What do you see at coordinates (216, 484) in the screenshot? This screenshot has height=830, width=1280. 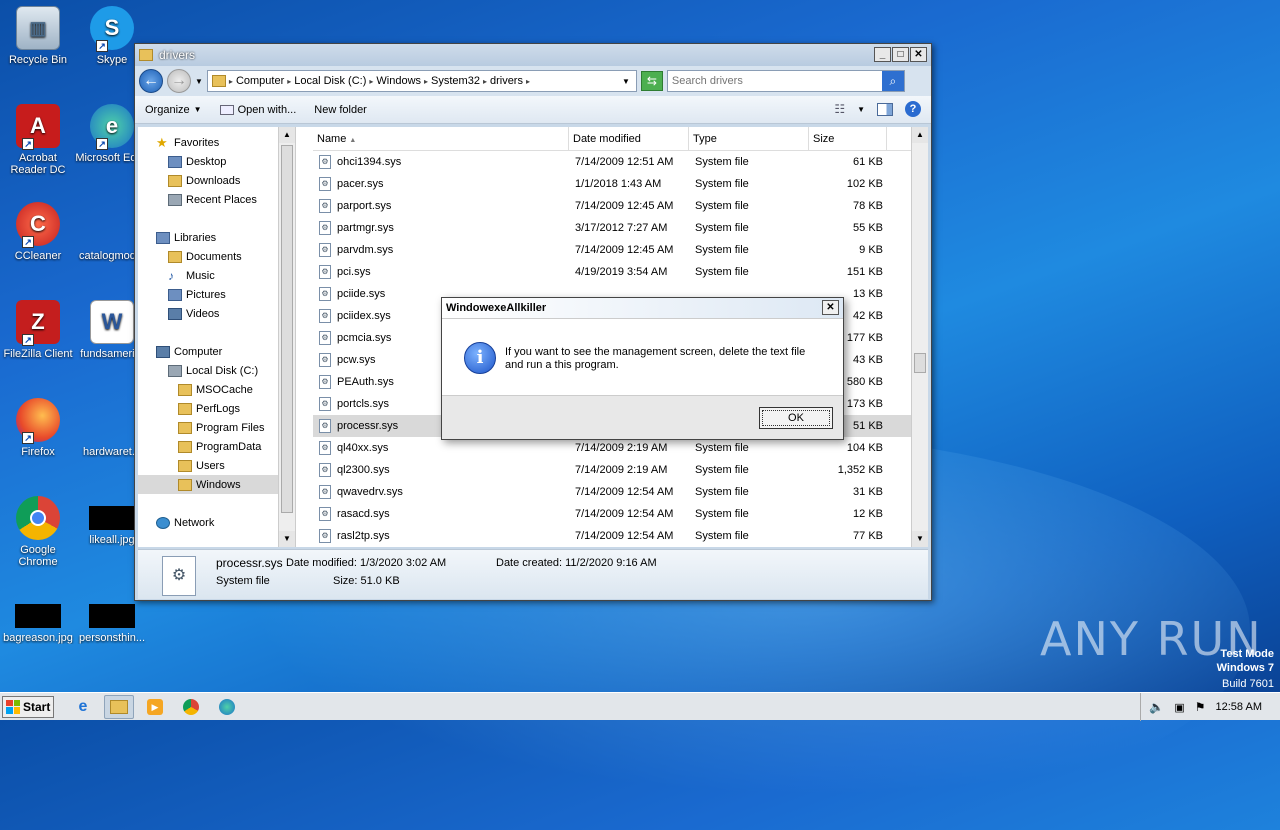 I see `nav-windows: Windows` at bounding box center [216, 484].